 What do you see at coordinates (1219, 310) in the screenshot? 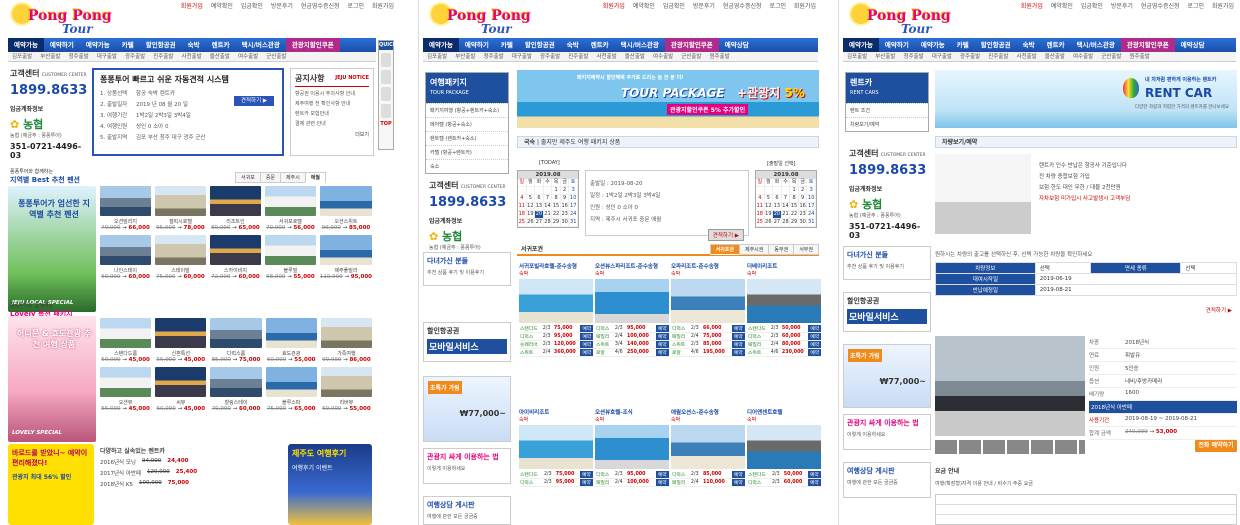
I see `quote-button: 견적하기 ▶` at bounding box center [1219, 310].